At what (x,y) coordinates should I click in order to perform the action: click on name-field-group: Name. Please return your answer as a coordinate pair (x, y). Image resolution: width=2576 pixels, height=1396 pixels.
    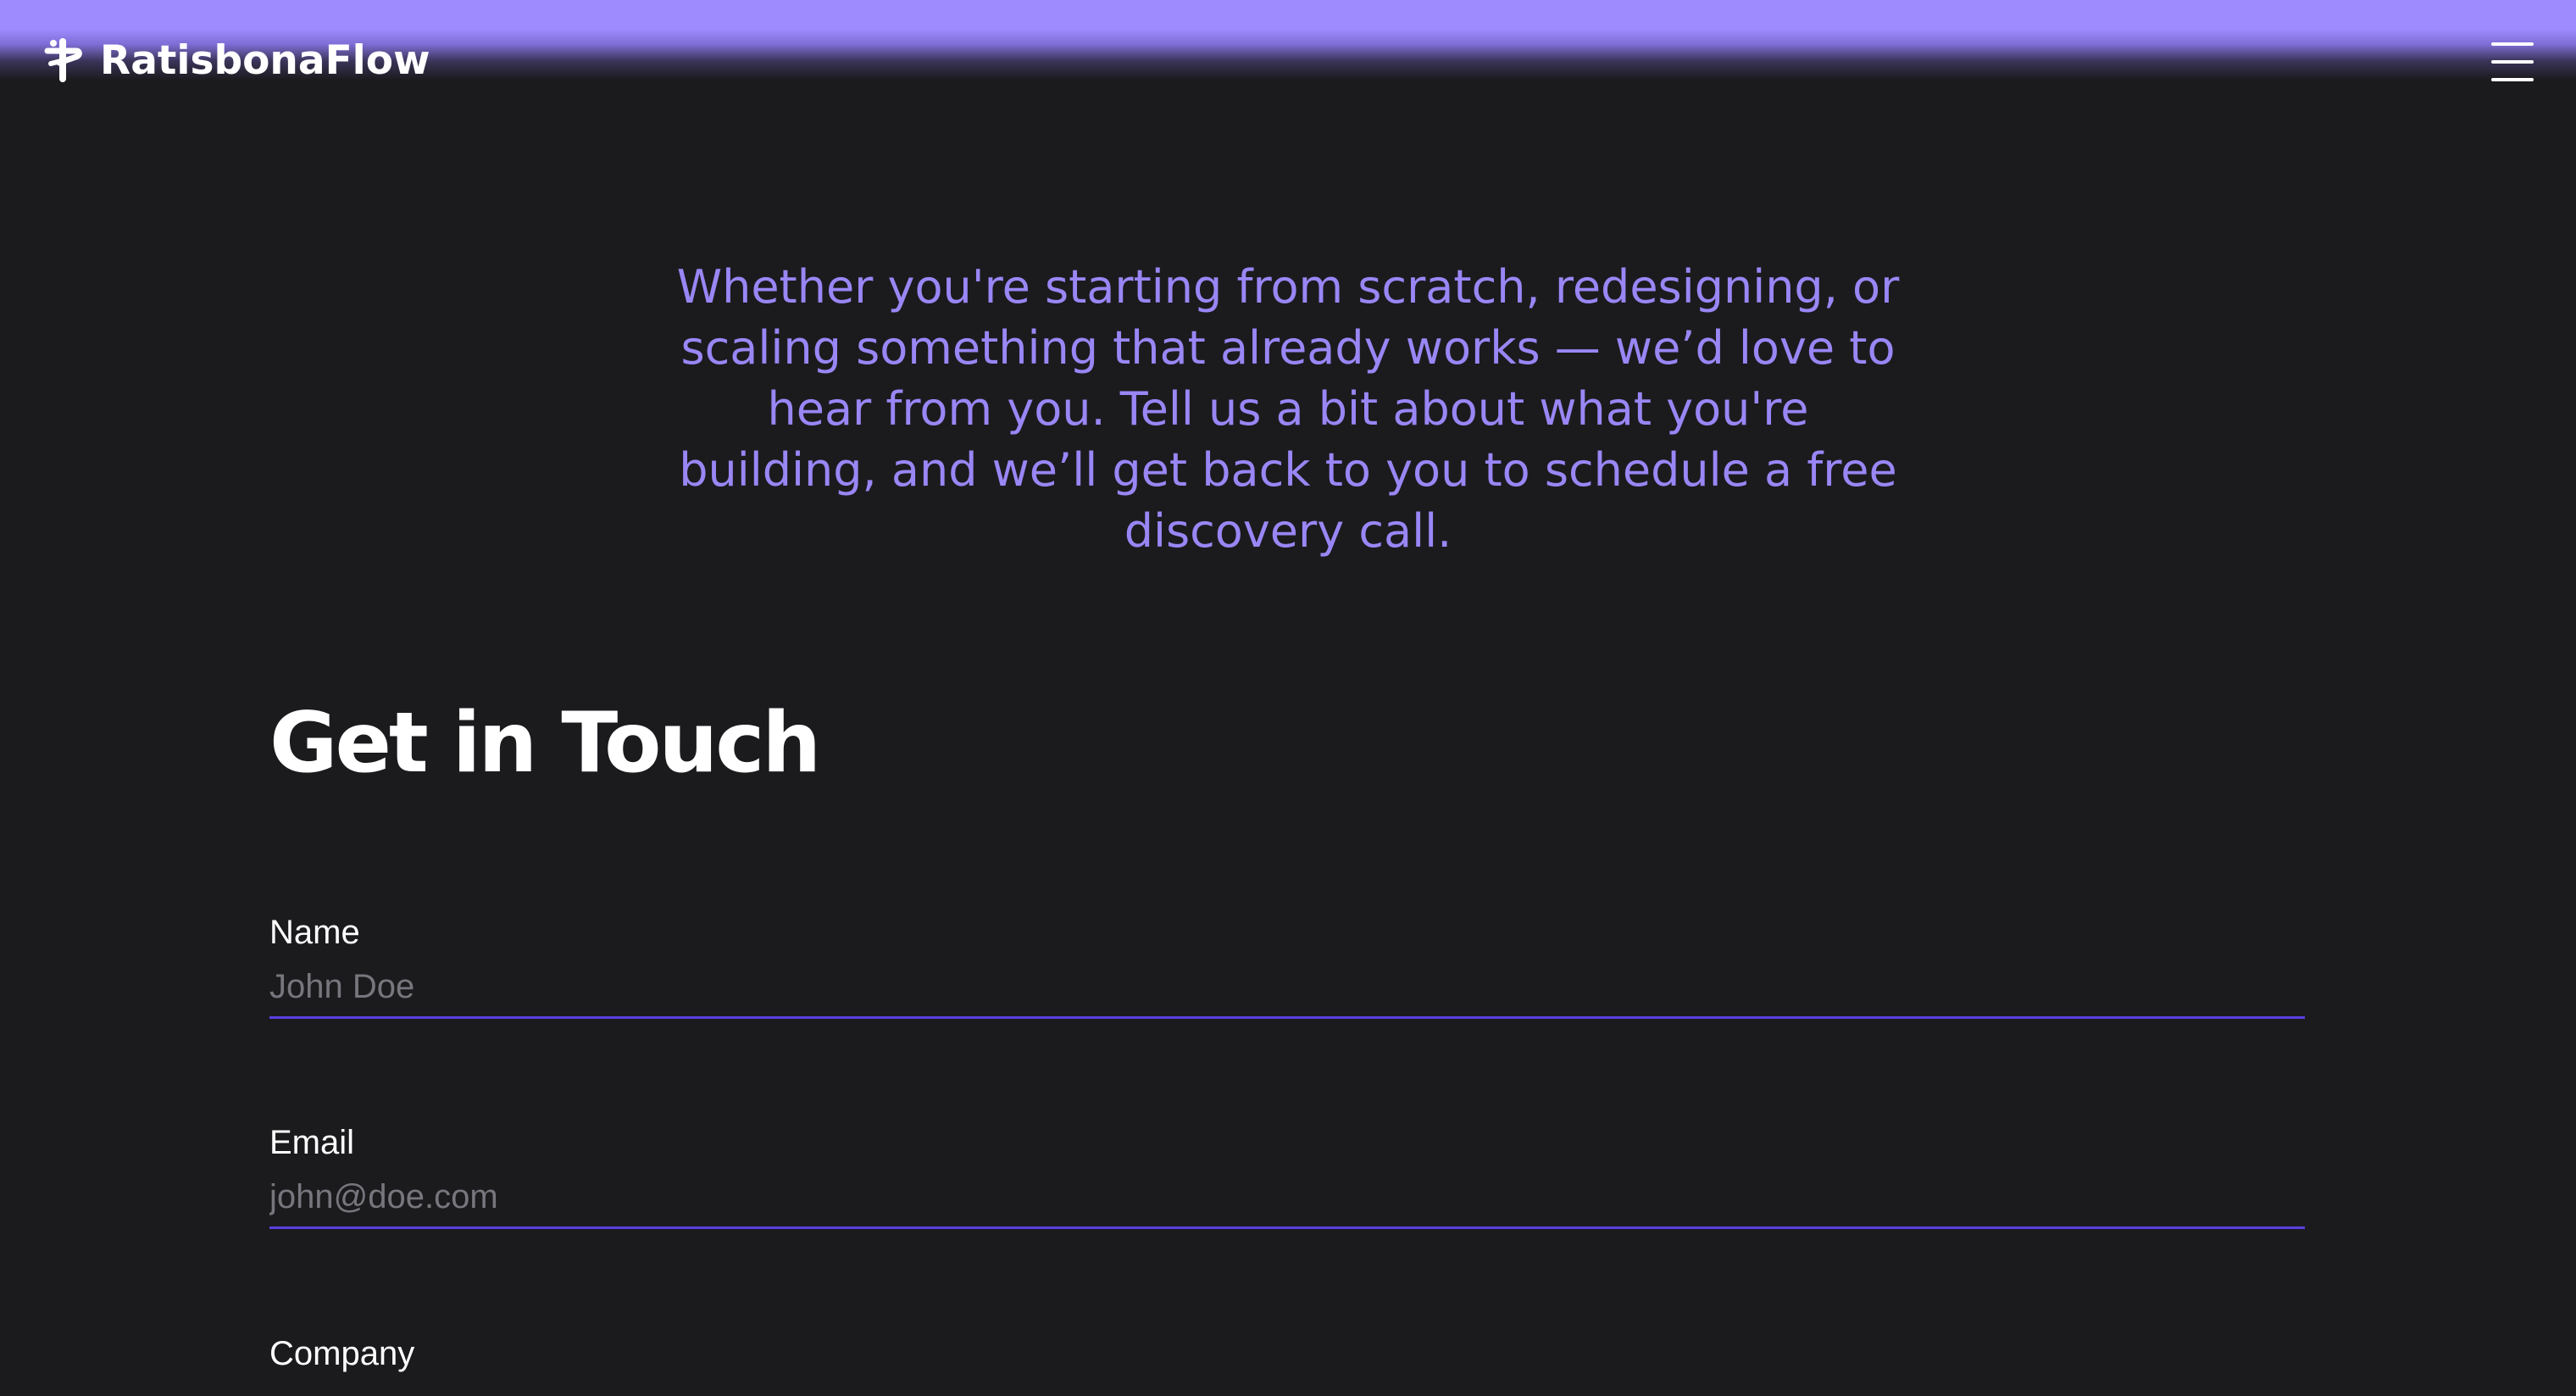
    Looking at the image, I should click on (1287, 965).